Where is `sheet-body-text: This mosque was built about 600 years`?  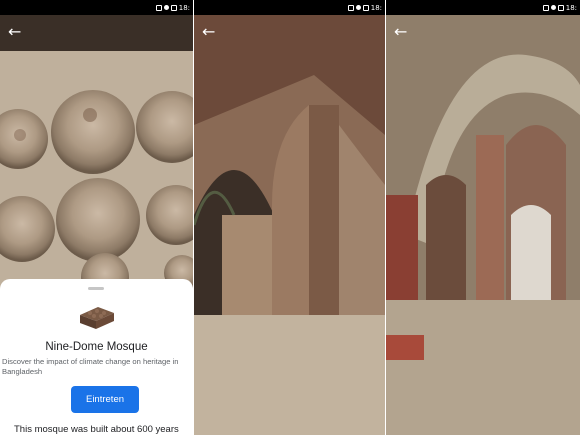 sheet-body-text: This mosque was built about 600 years is located at coordinates (96, 429).